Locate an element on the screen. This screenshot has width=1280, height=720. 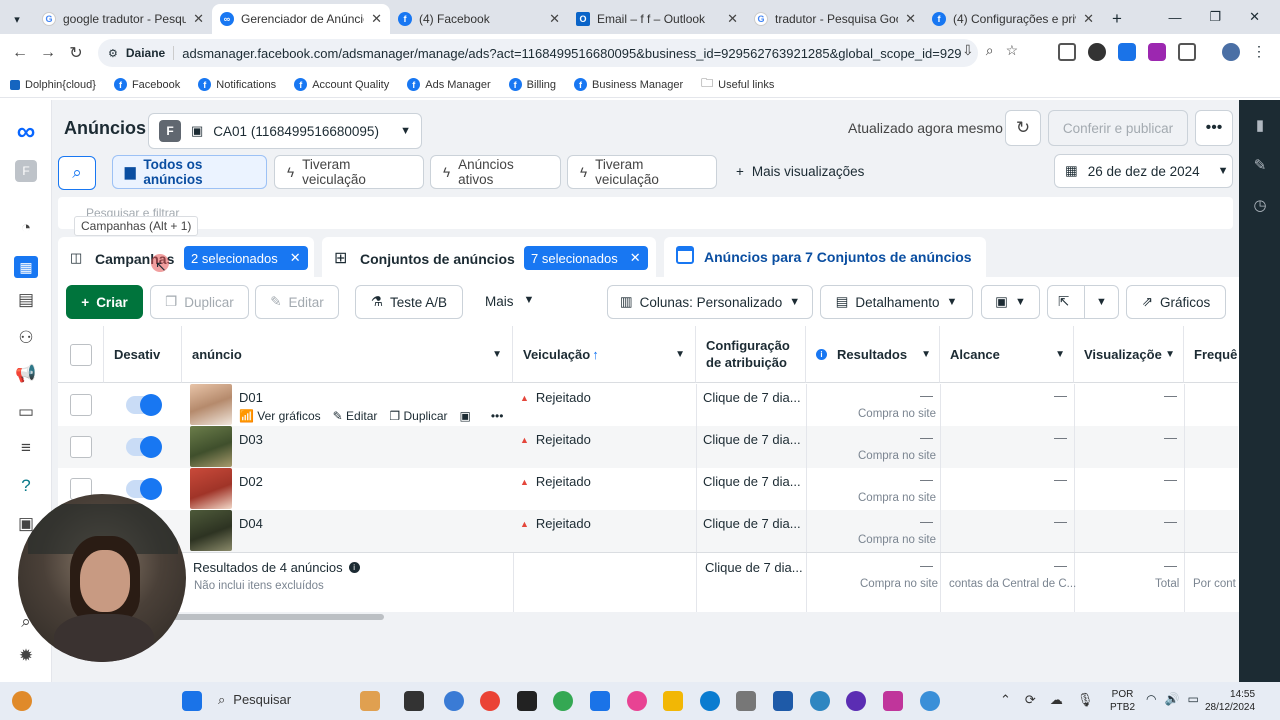
col-toggle: Desativ is located at coordinates (143, 354).